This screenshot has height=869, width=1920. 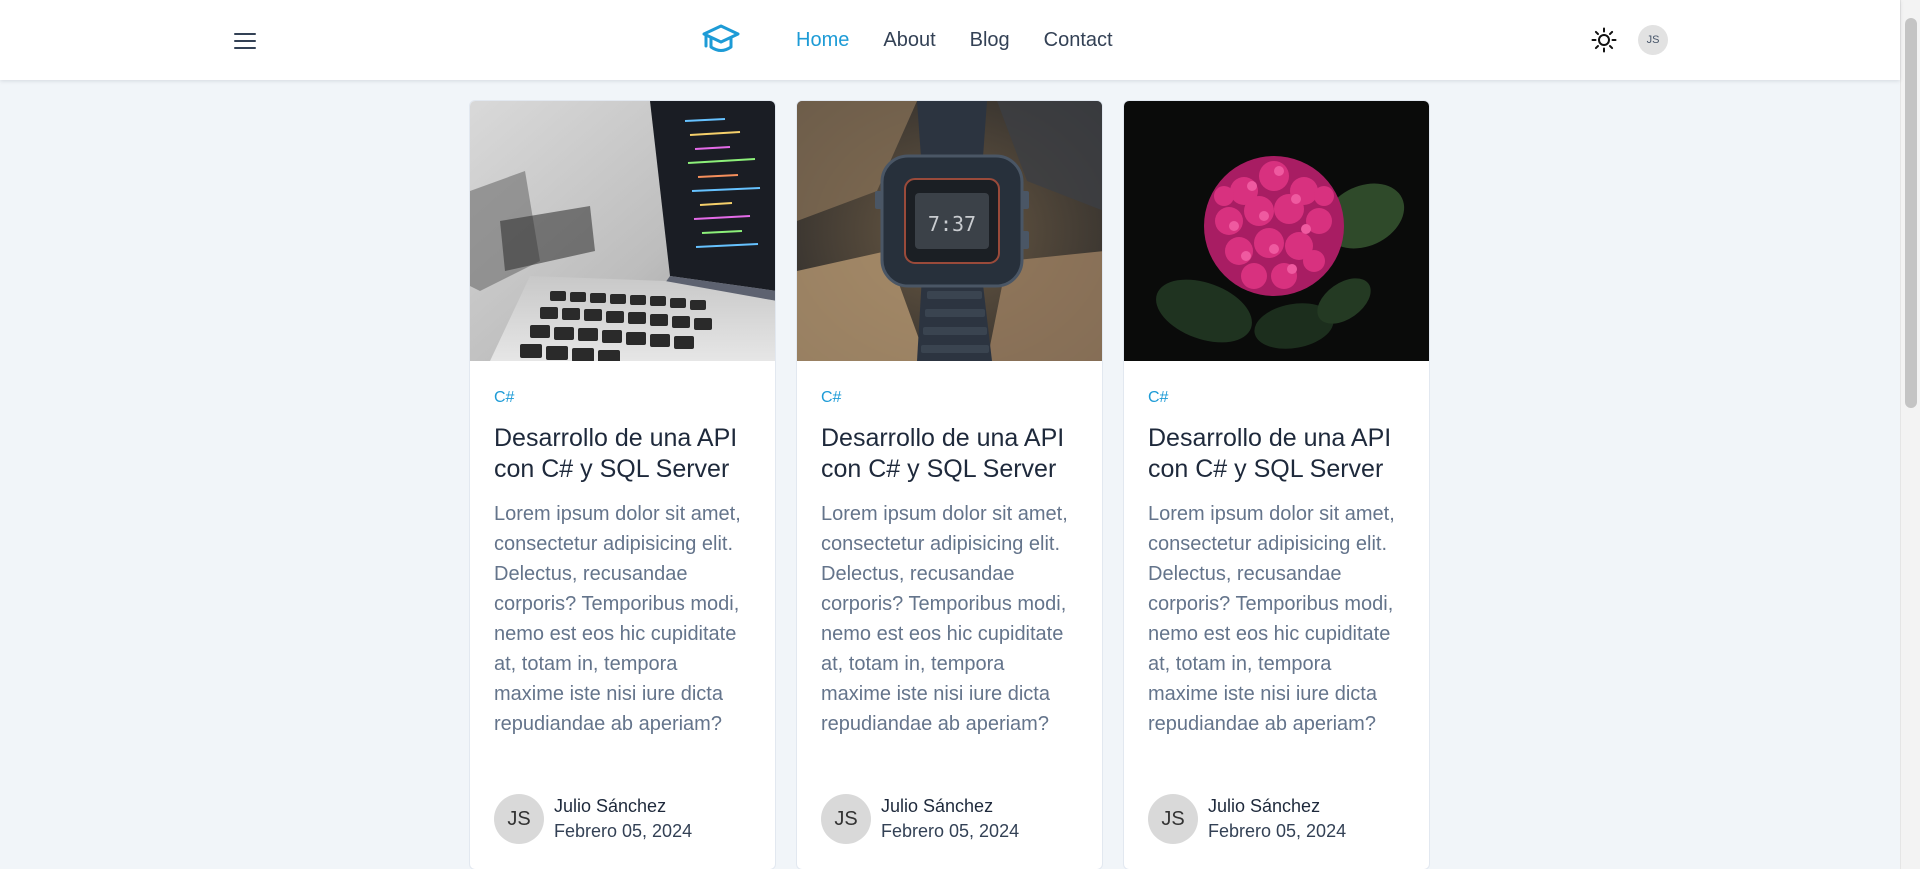 What do you see at coordinates (721, 40) in the screenshot?
I see `graduation-cap-icon` at bounding box center [721, 40].